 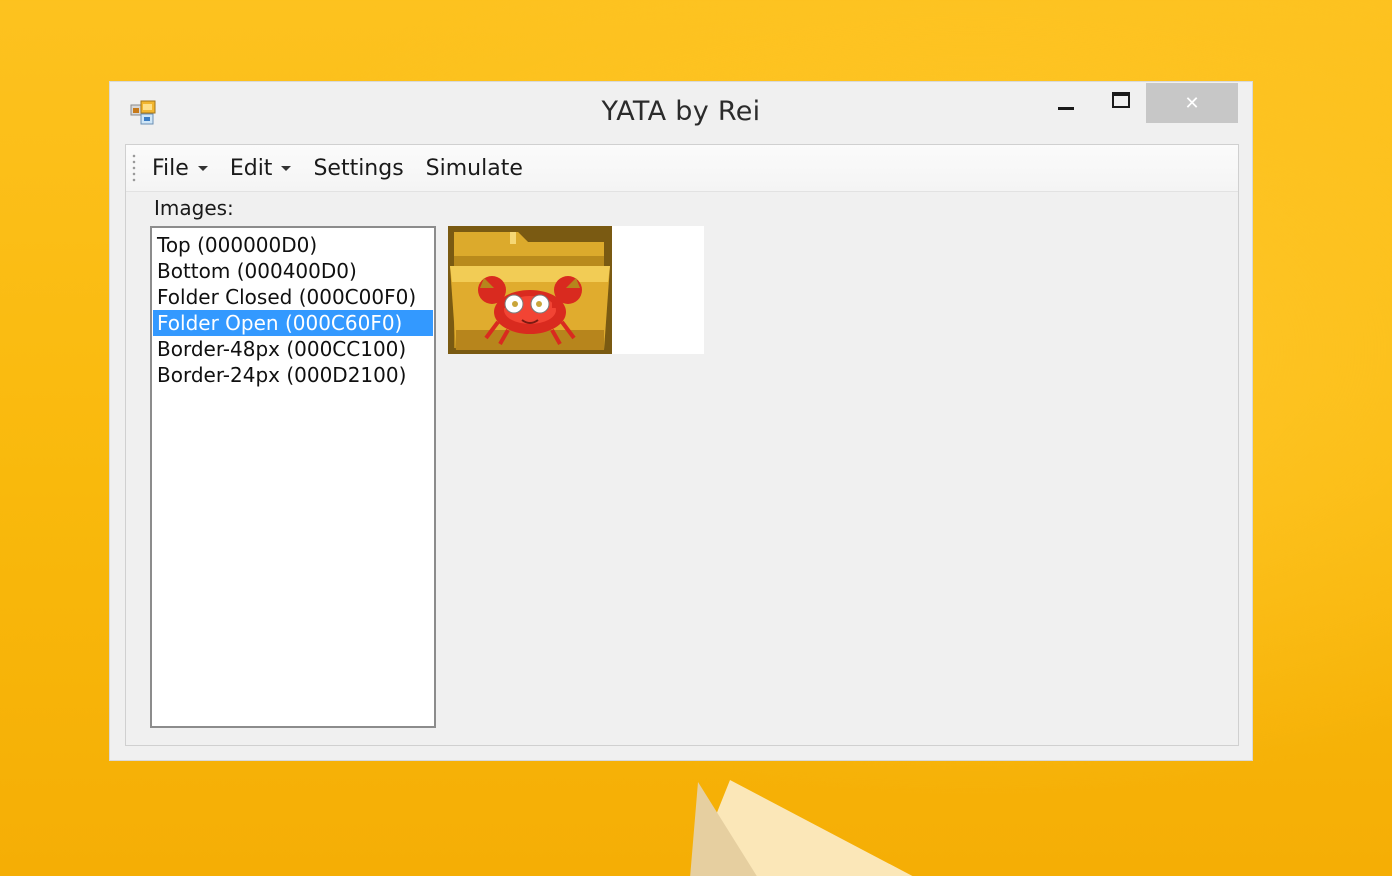 What do you see at coordinates (1121, 100) in the screenshot?
I see `maximize-icon` at bounding box center [1121, 100].